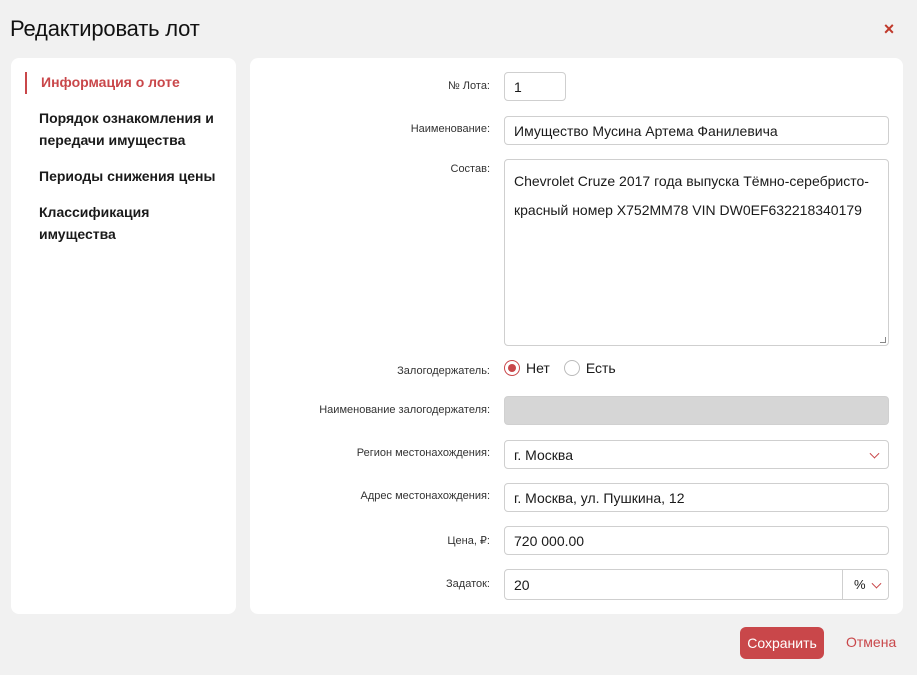 Image resolution: width=917 pixels, height=675 pixels. Describe the element at coordinates (450, 129) in the screenshot. I see `name-label: Наименование:` at that location.